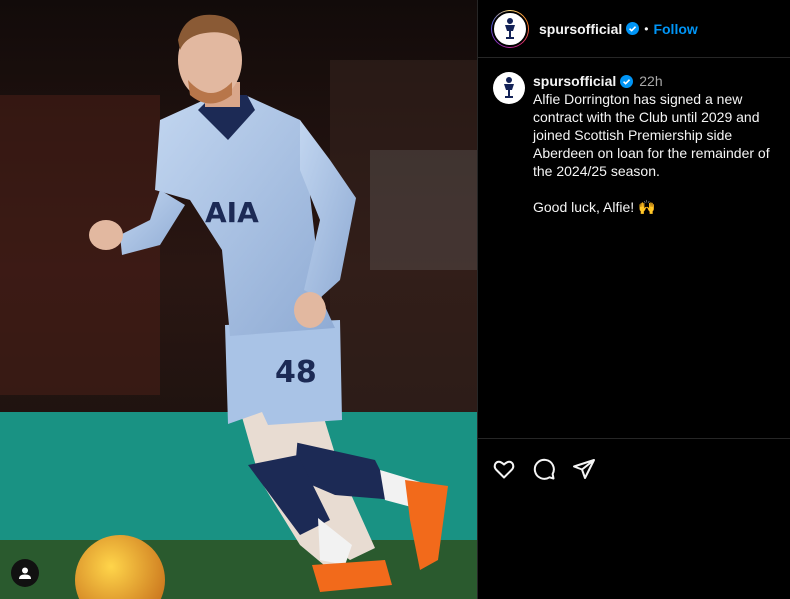  What do you see at coordinates (574, 81) in the screenshot?
I see `caption-username: spursofficial` at bounding box center [574, 81].